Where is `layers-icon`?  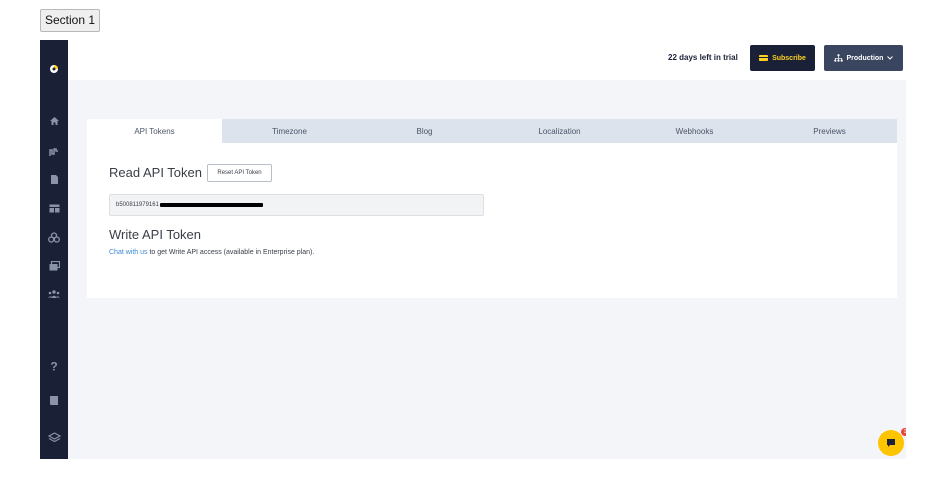
layers-icon is located at coordinates (54, 437).